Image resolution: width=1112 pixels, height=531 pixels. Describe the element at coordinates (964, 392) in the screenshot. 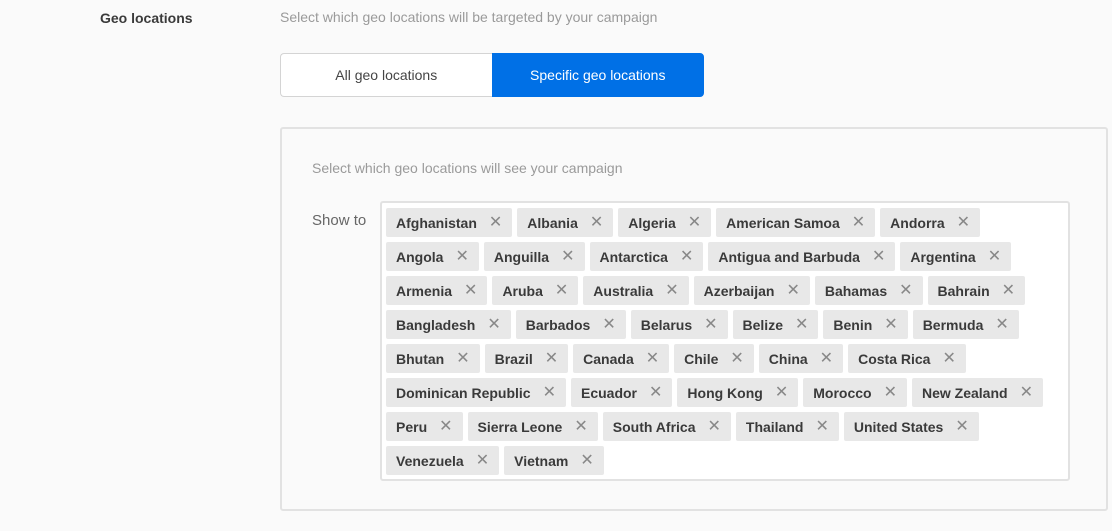

I see `location-tag-label: New Zealand` at that location.